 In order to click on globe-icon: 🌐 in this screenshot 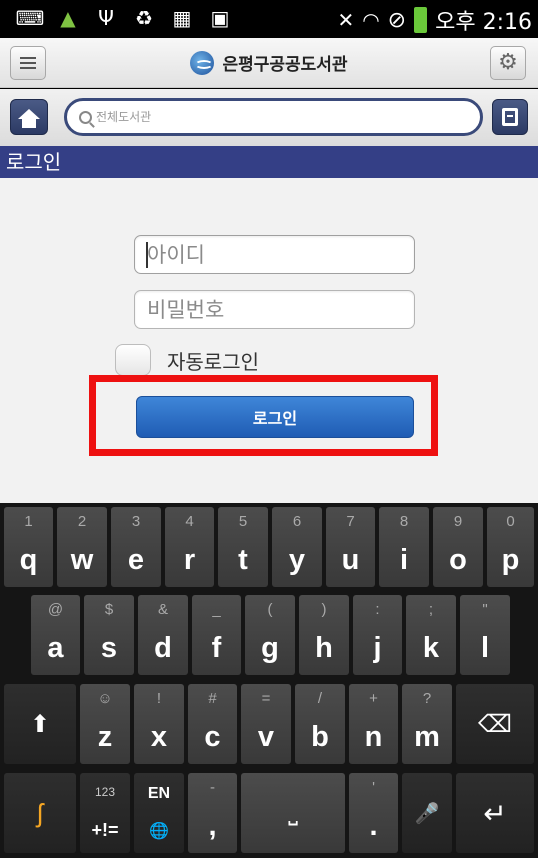, I will do `click(159, 831)`.